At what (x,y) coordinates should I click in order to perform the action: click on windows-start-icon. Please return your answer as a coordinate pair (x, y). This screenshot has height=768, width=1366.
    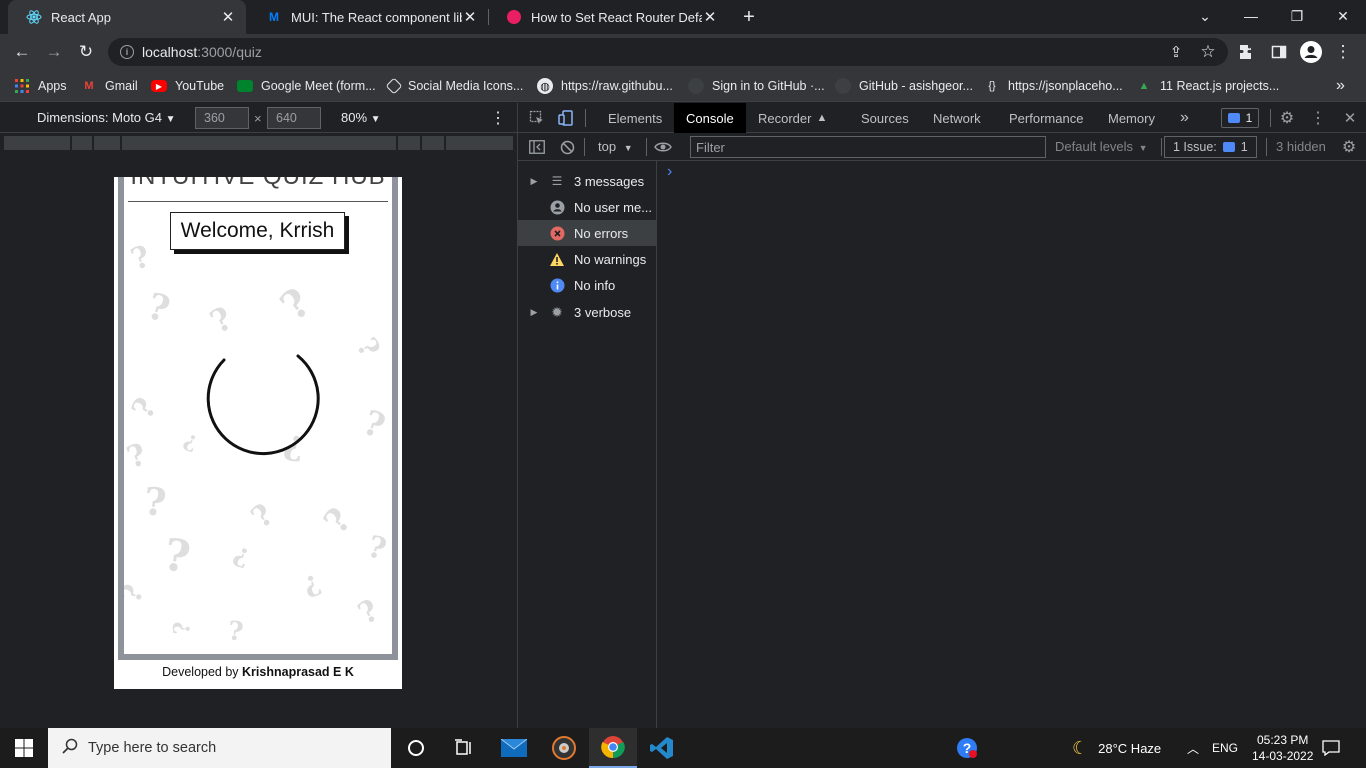
    Looking at the image, I should click on (24, 748).